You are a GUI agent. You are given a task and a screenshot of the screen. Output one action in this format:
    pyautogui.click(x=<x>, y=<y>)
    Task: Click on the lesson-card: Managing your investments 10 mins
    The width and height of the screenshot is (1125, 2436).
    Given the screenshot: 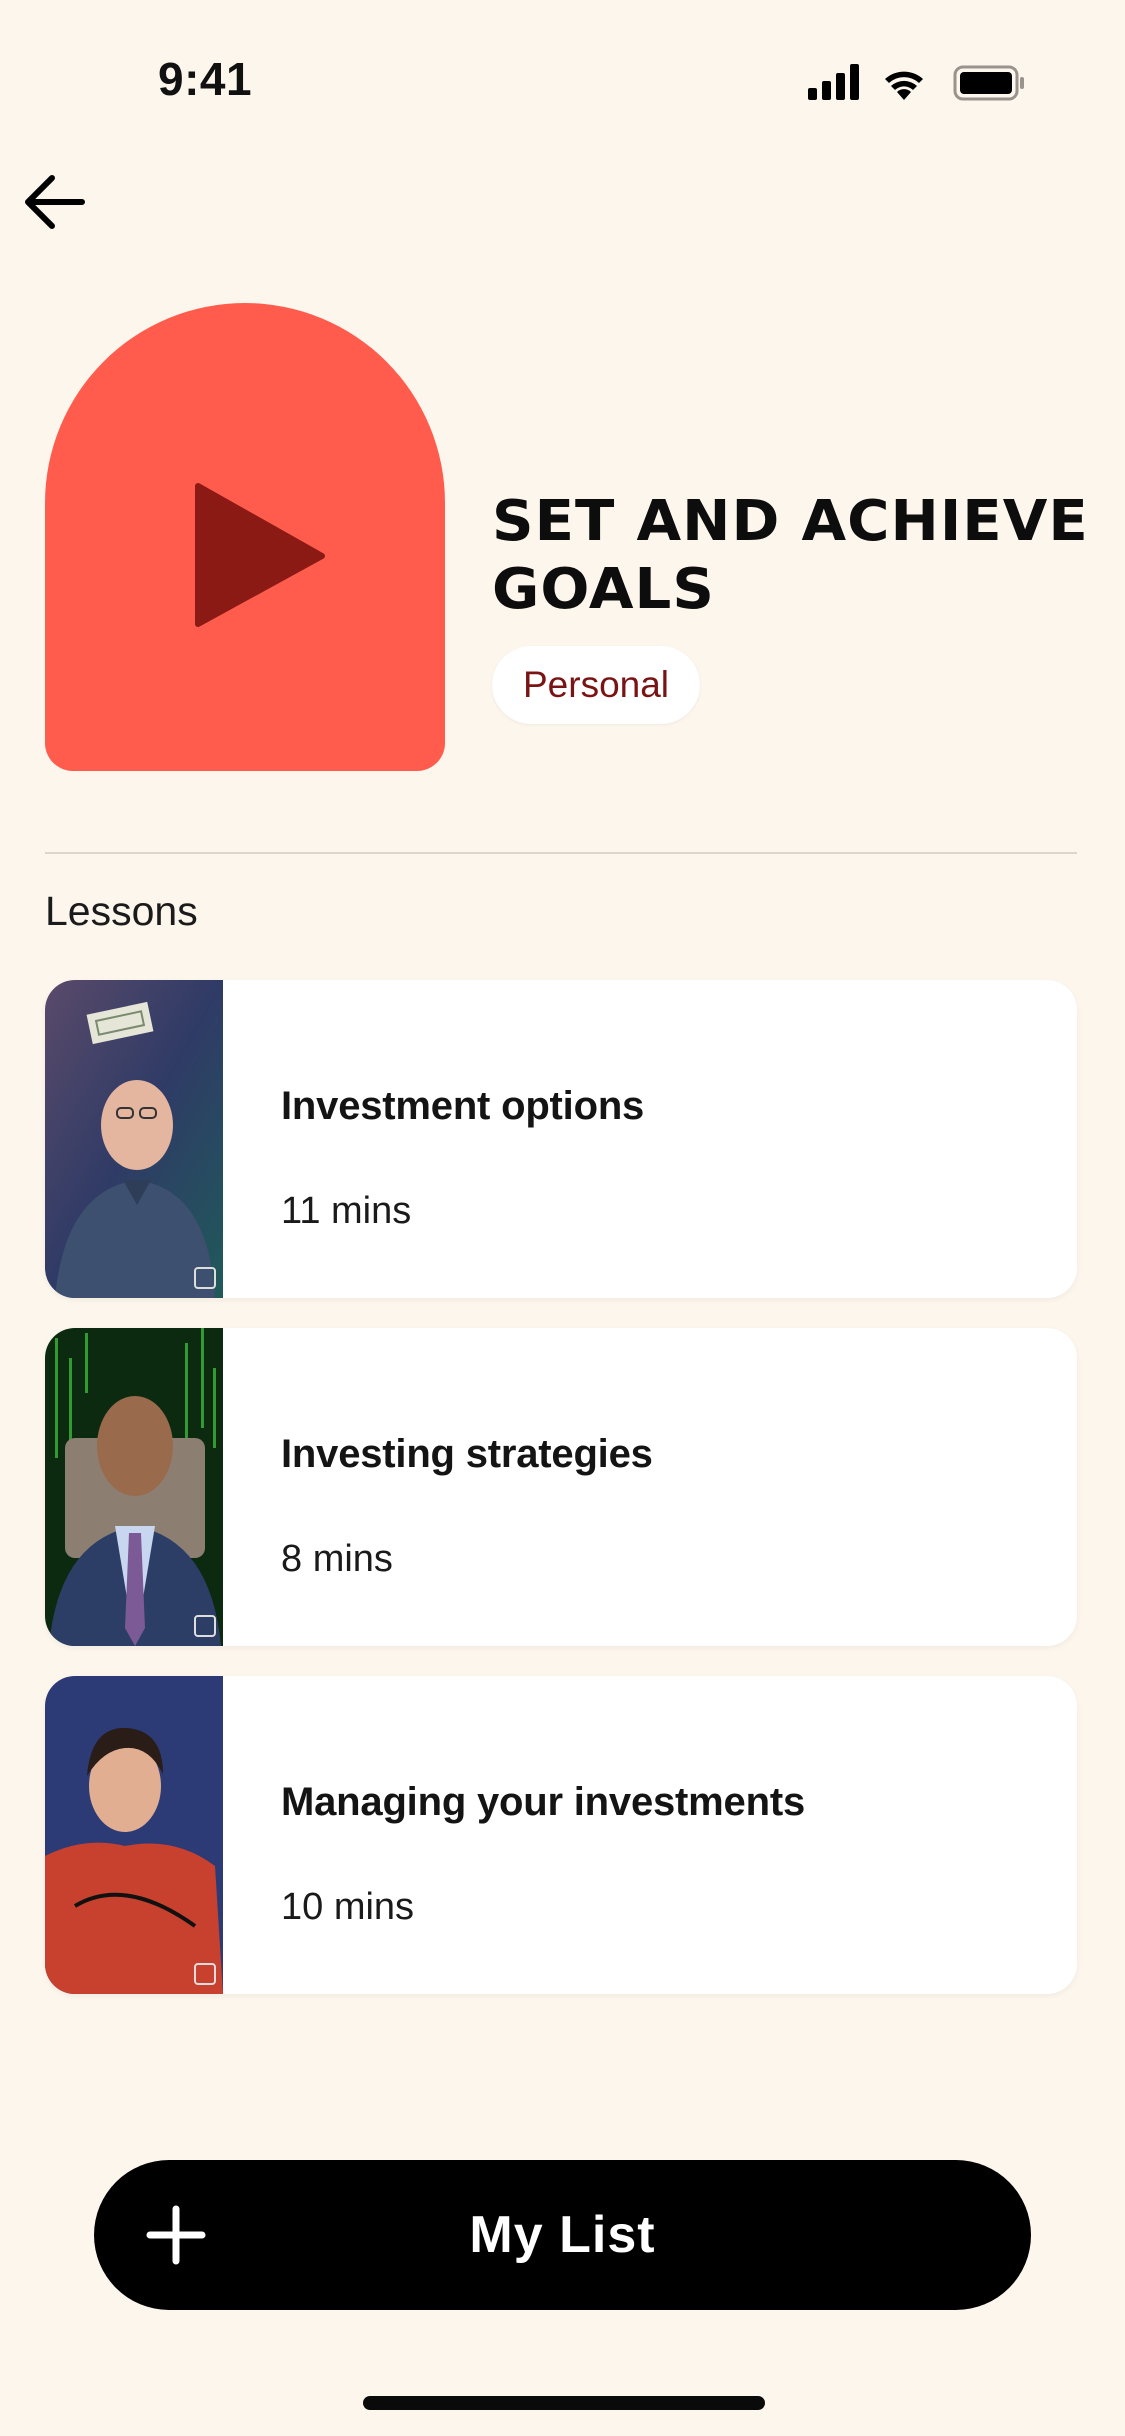 What is the action you would take?
    pyautogui.click(x=561, y=1835)
    